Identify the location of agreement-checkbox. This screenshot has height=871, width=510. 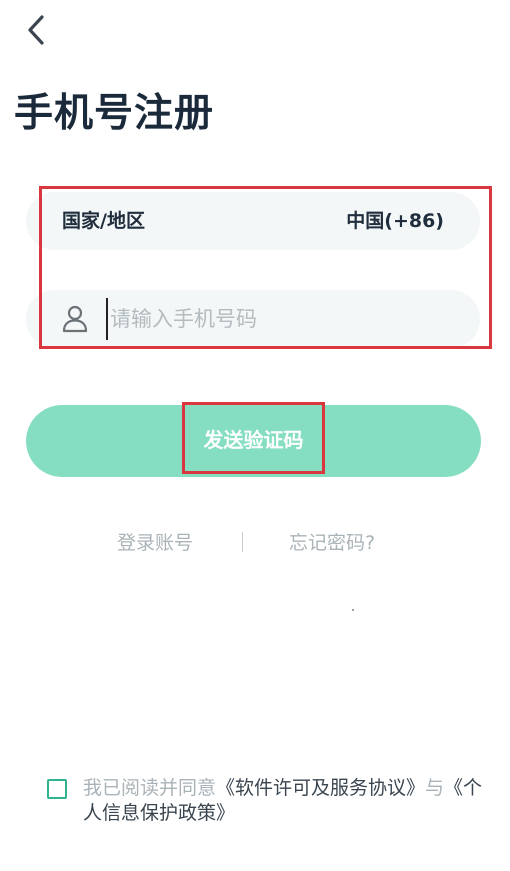
(57, 789).